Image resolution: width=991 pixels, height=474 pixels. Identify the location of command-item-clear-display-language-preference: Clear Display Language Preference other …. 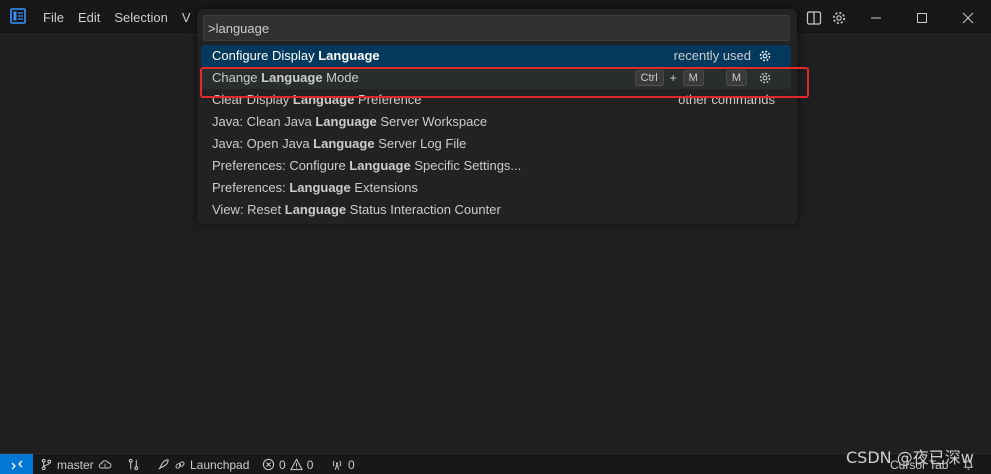
(496, 100).